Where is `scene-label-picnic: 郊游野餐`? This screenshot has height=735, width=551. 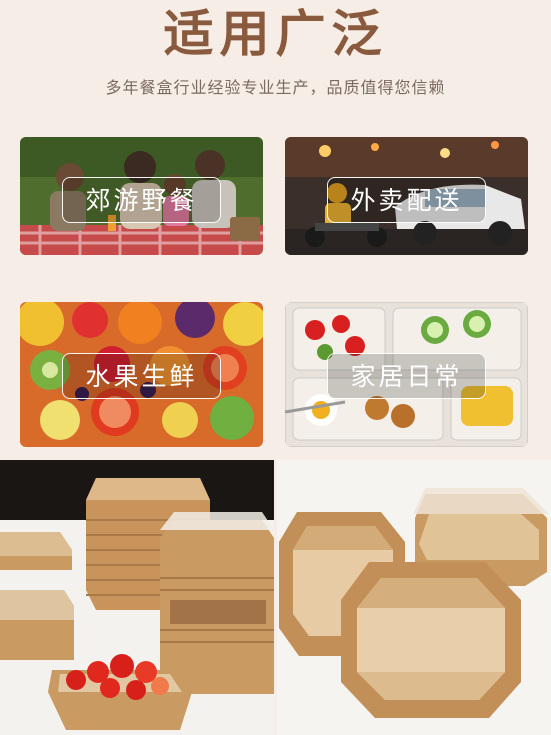
scene-label-picnic: 郊游野餐 is located at coordinates (141, 200).